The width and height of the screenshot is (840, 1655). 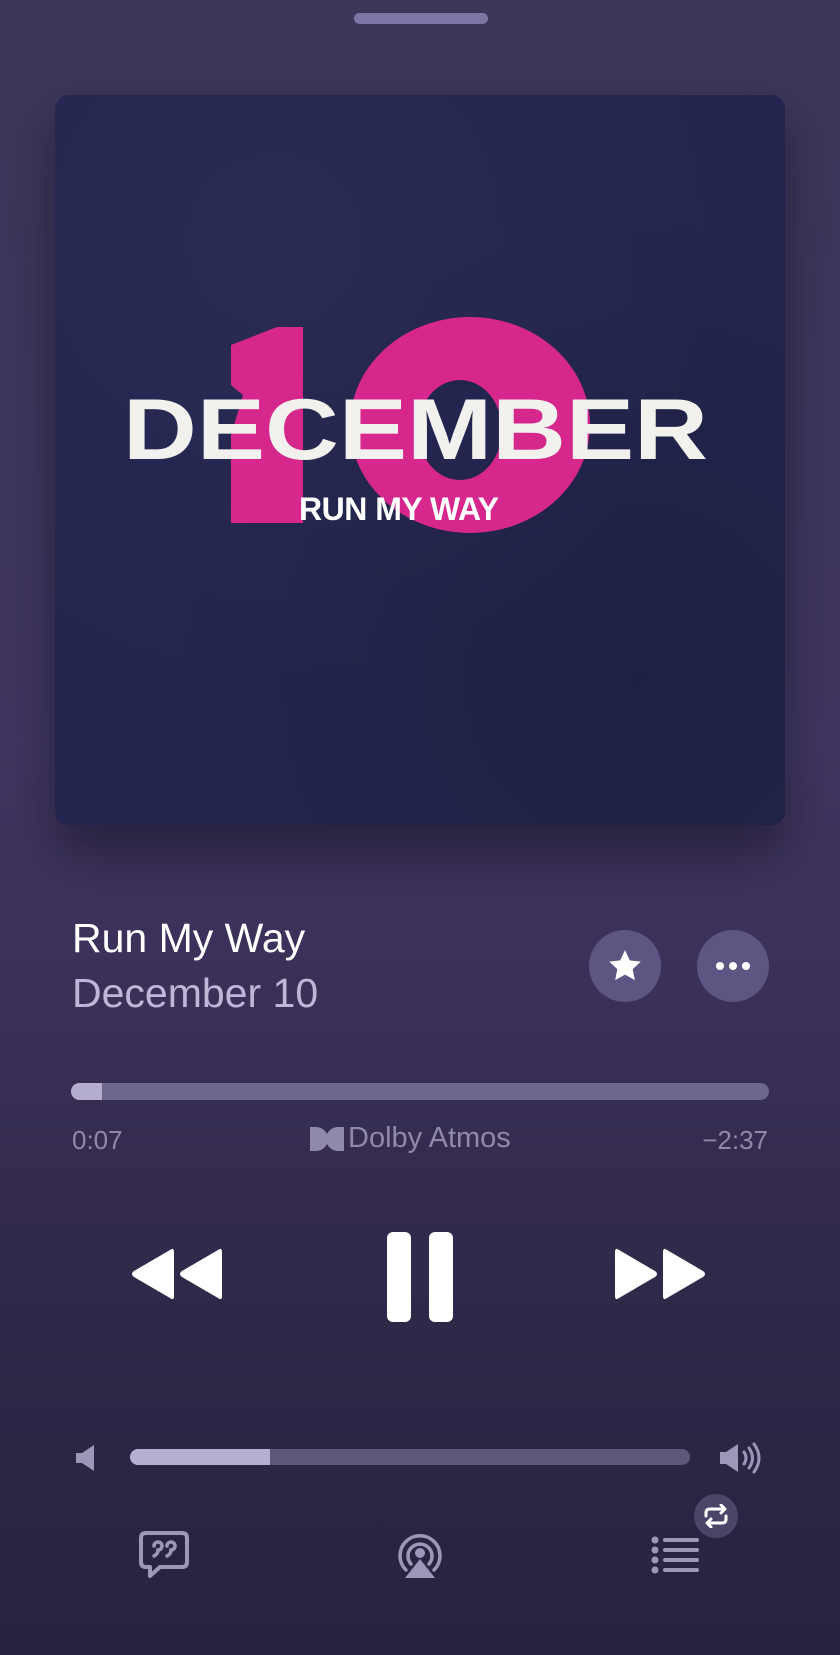 I want to click on art-wordmark: DECEMBER, so click(x=415, y=430).